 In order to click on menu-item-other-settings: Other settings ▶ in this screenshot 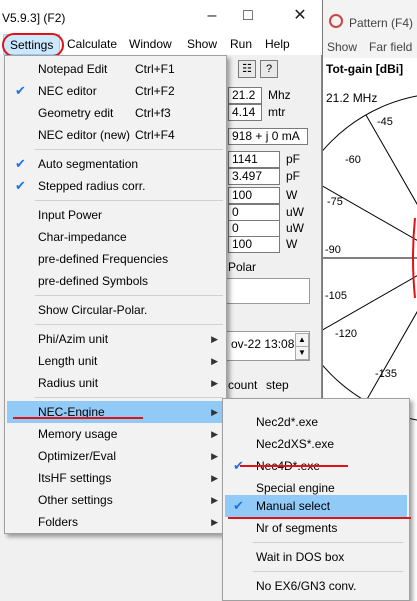, I will do `click(115, 500)`.